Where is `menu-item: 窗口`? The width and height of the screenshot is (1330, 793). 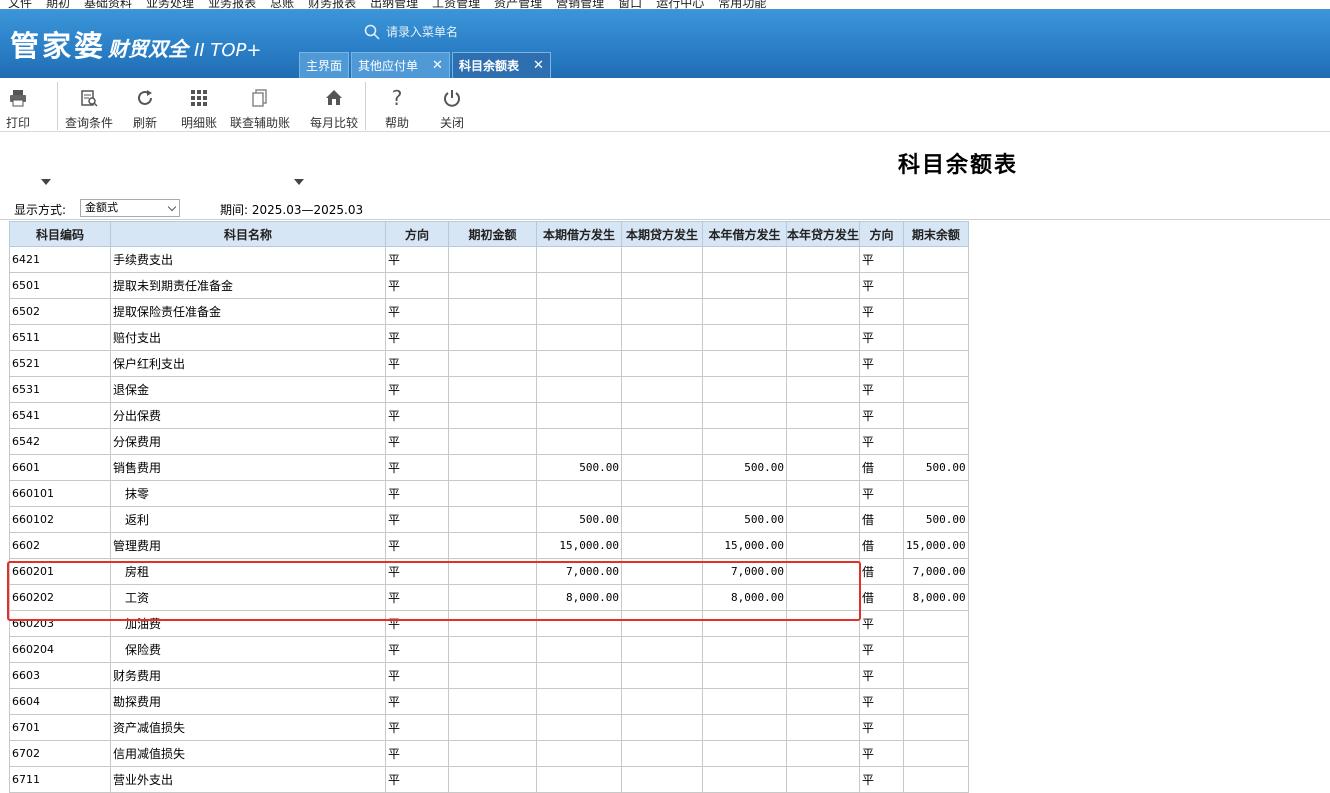
menu-item: 窗口 is located at coordinates (630, 4).